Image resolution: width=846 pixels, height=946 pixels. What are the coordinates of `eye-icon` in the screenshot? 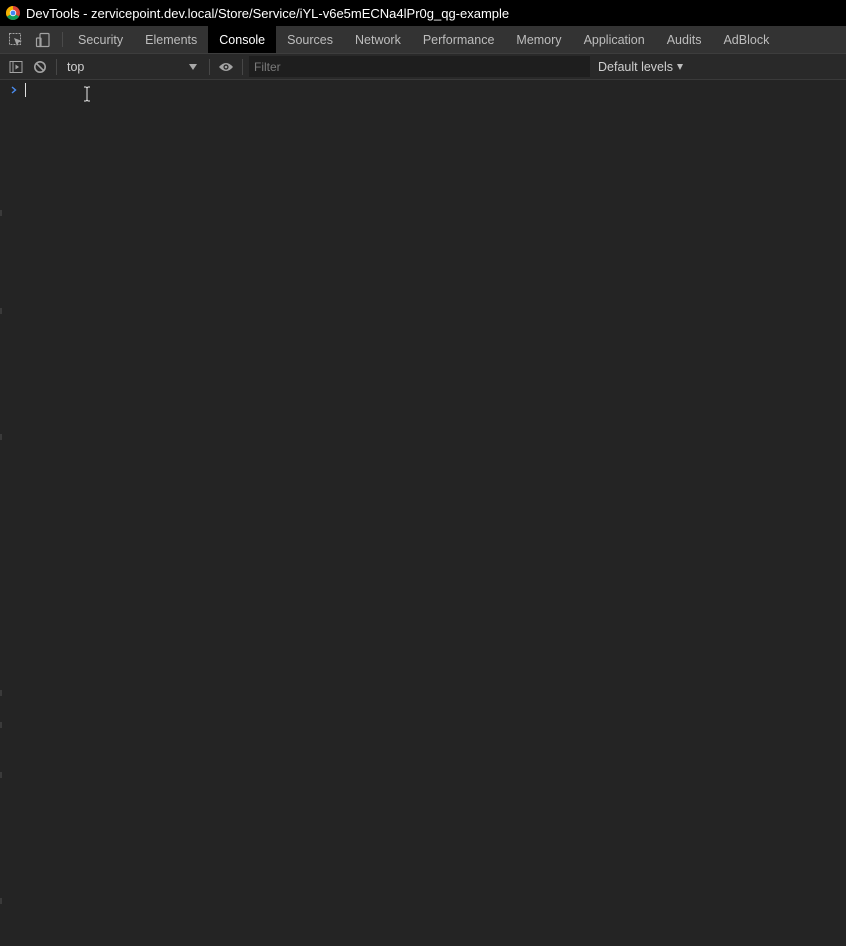 It's located at (226, 66).